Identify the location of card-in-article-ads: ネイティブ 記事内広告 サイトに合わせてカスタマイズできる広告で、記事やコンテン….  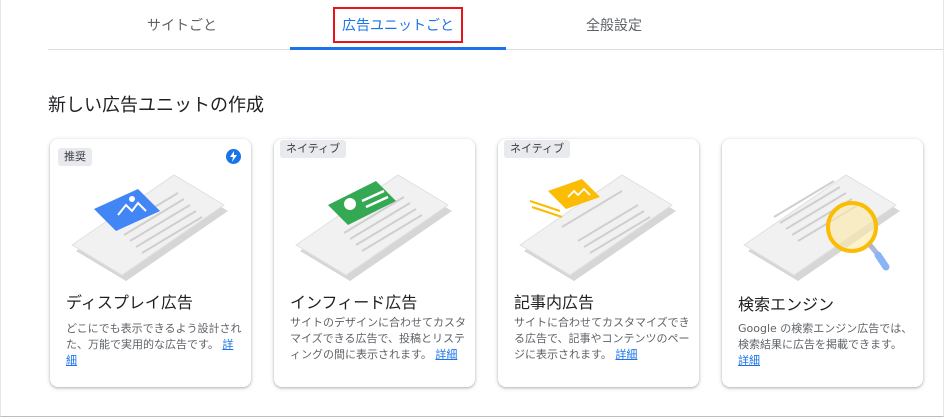
(598, 263).